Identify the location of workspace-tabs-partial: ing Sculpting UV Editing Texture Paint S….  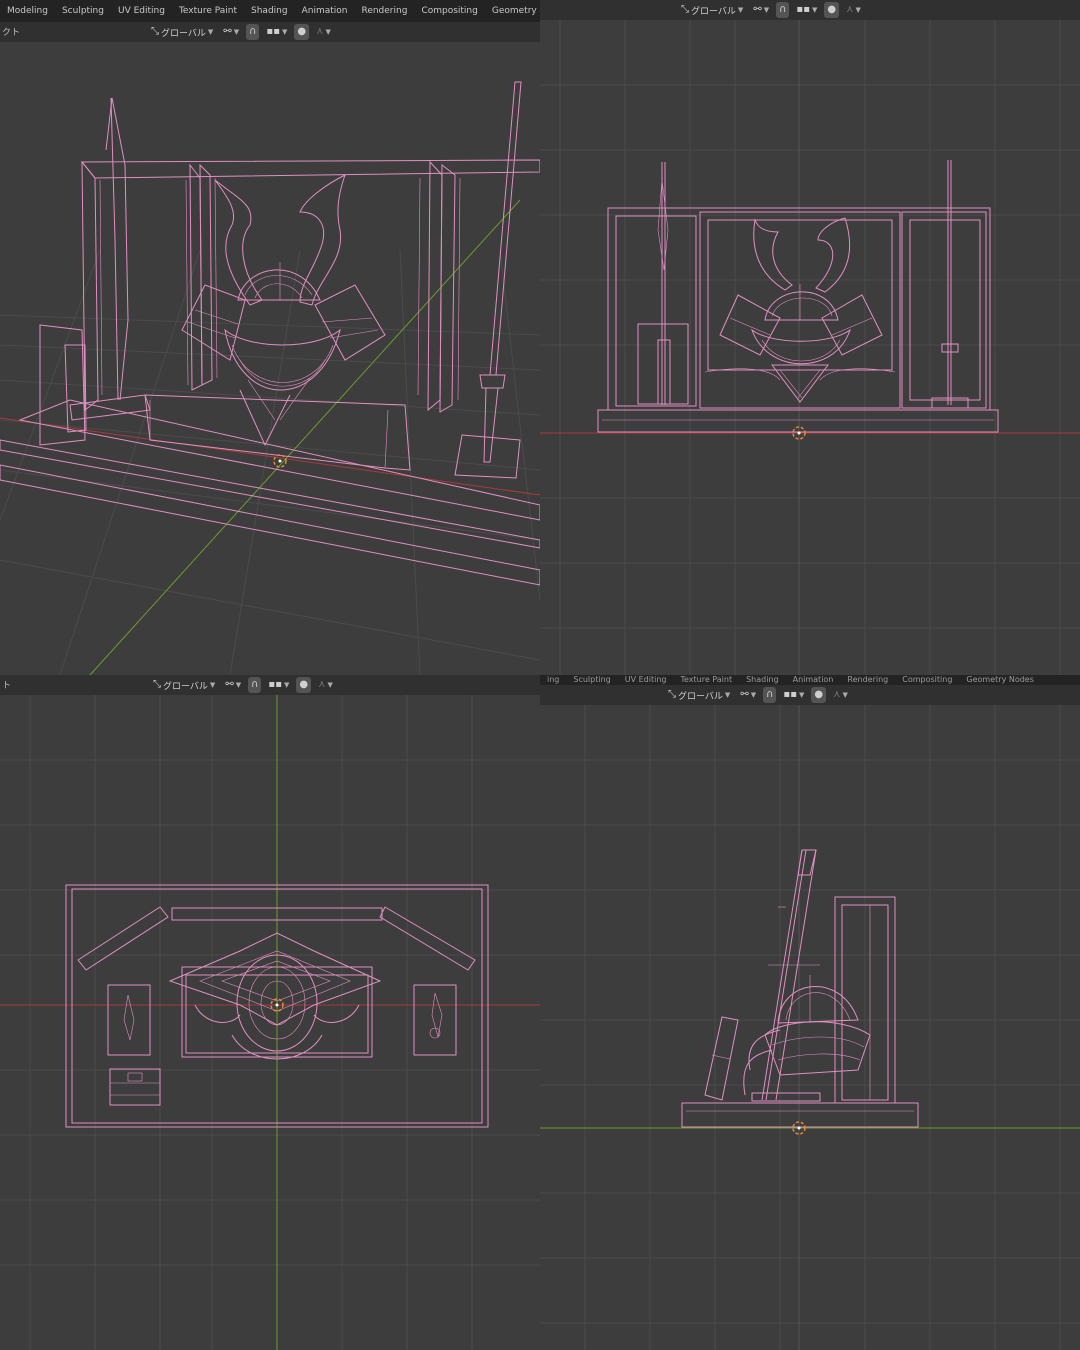
(810, 680).